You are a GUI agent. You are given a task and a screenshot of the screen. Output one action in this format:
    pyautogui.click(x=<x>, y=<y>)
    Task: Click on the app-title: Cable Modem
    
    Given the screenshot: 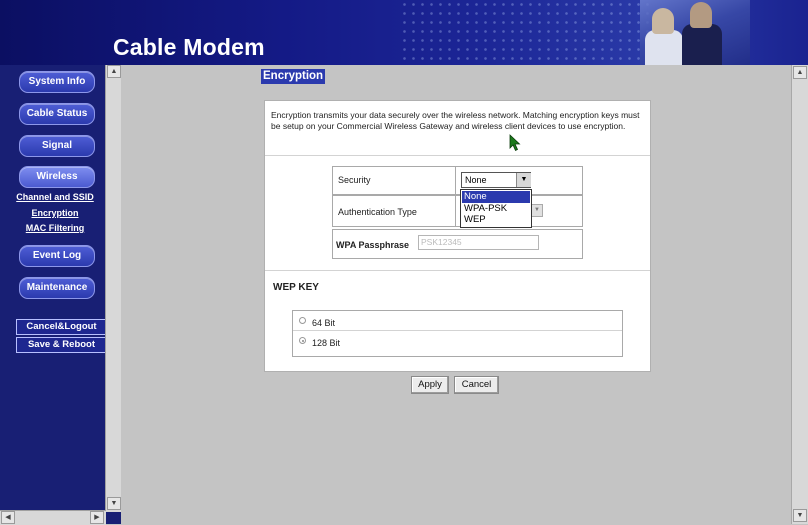 What is the action you would take?
    pyautogui.click(x=189, y=47)
    